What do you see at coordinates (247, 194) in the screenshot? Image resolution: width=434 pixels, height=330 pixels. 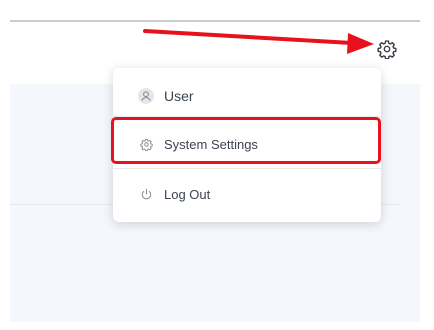 I see `menu-item-log-out: Log Out` at bounding box center [247, 194].